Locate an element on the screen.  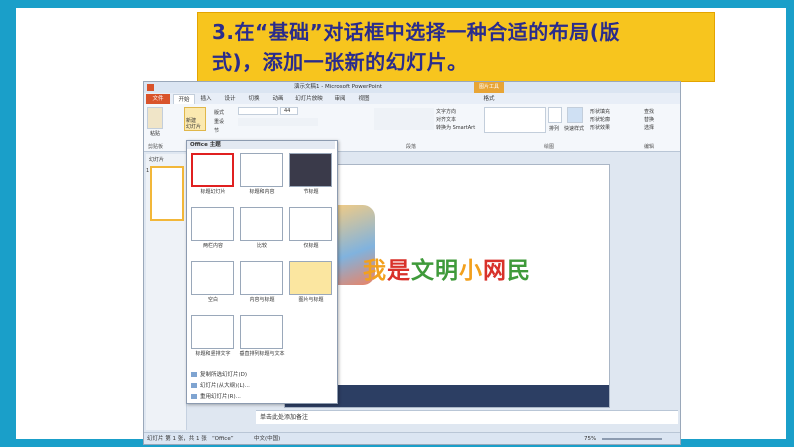
paragraph-buttons is located at coordinates (404, 119).